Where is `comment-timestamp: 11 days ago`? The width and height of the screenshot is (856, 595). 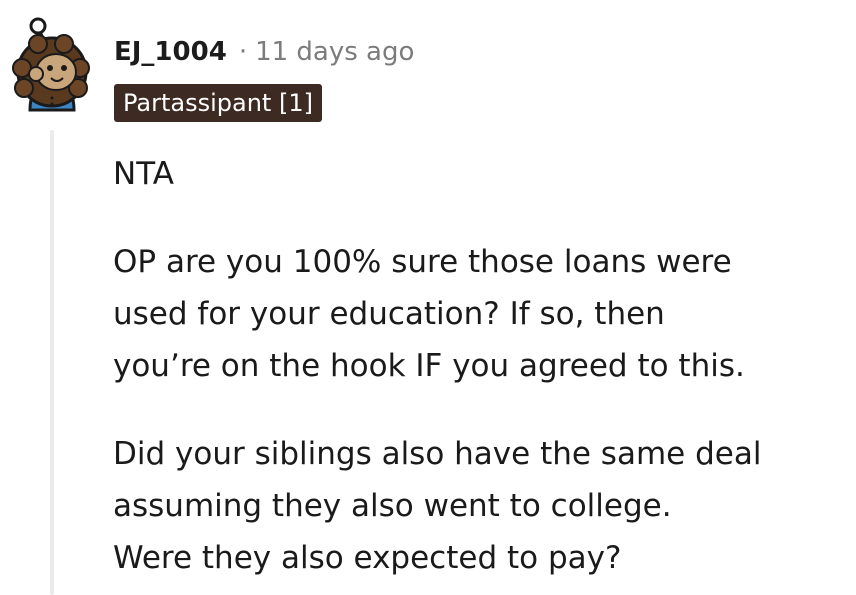
comment-timestamp: 11 days ago is located at coordinates (334, 52).